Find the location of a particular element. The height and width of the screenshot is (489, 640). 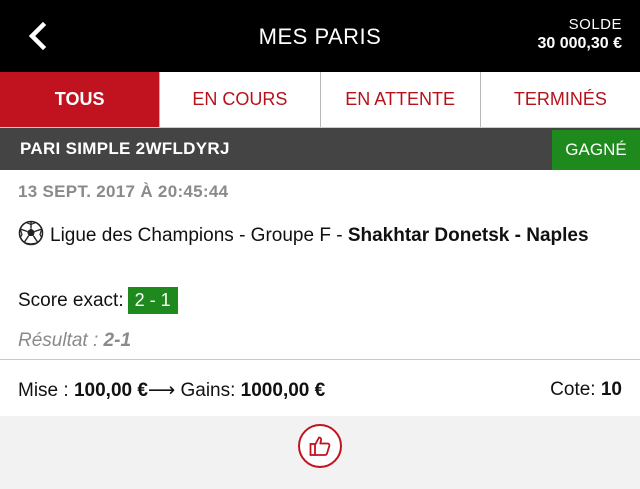

thumbs-up-icon is located at coordinates (320, 446).